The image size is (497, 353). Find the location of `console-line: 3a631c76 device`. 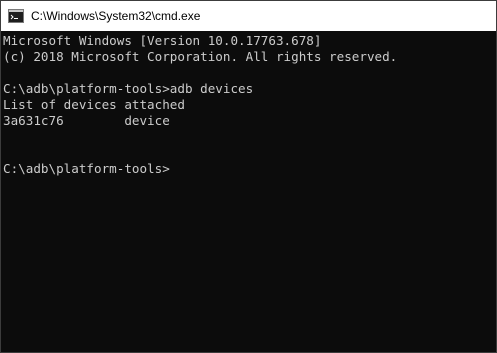

console-line: 3a631c76 device is located at coordinates (86, 120).